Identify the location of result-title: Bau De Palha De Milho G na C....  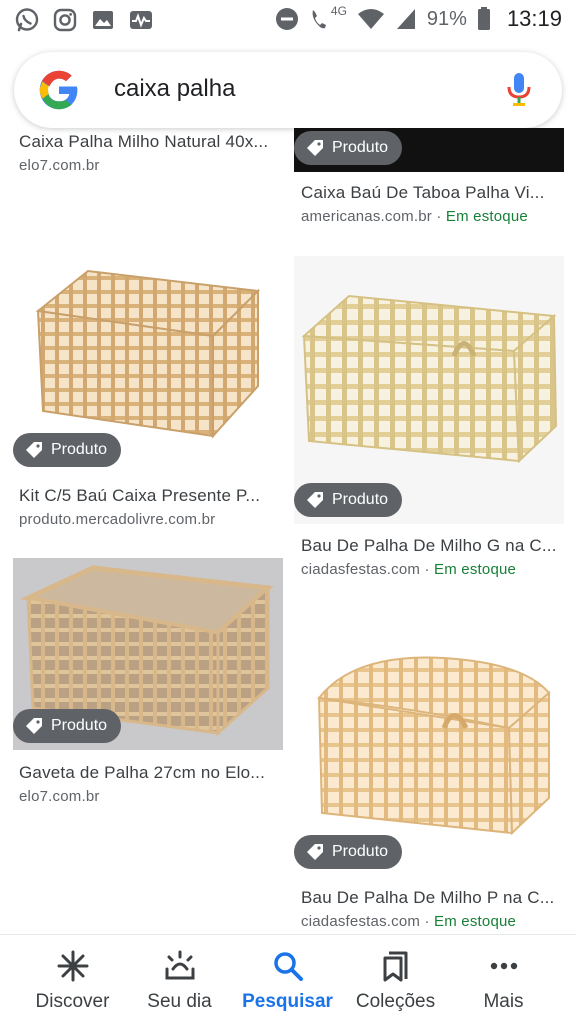
(429, 546).